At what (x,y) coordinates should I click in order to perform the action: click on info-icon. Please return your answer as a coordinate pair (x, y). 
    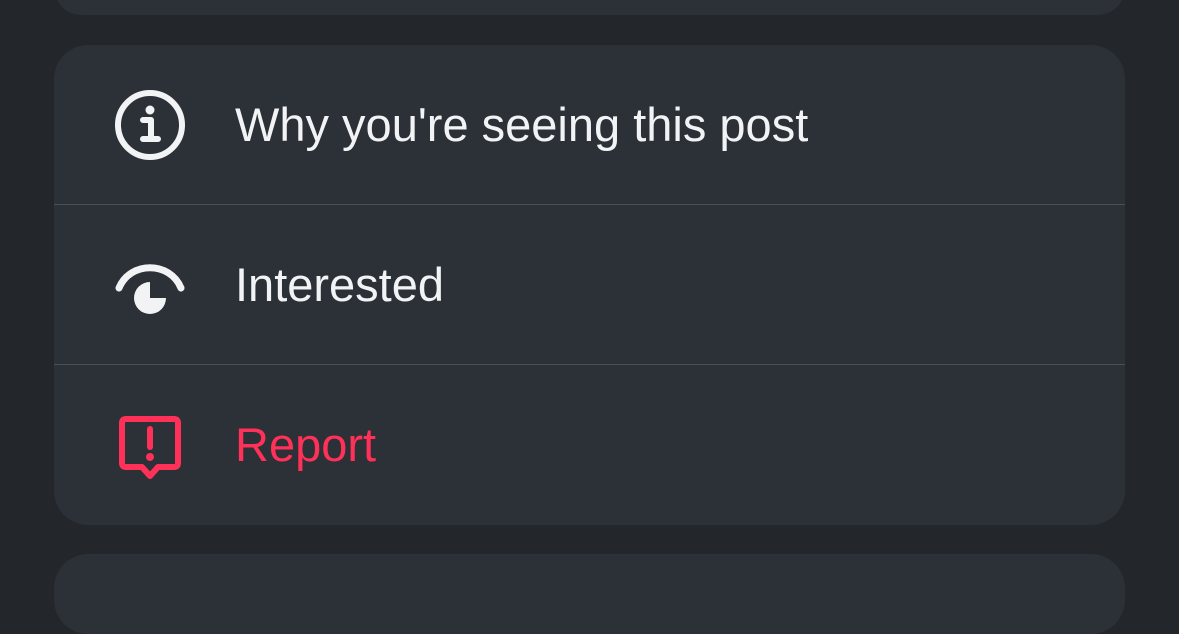
    Looking at the image, I should click on (150, 125).